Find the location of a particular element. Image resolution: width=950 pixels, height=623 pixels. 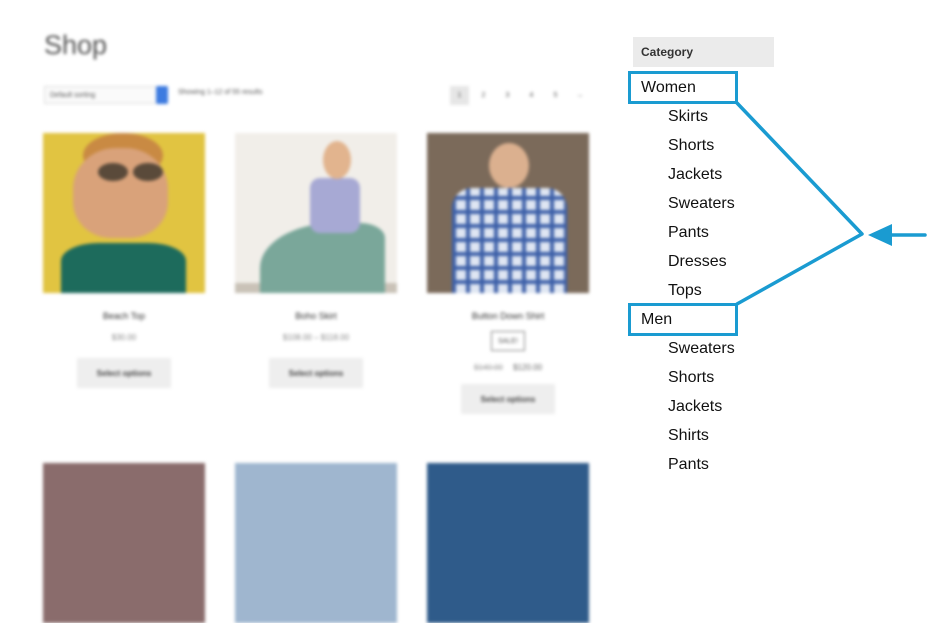

arrow-left-icon is located at coordinates (880, 235).